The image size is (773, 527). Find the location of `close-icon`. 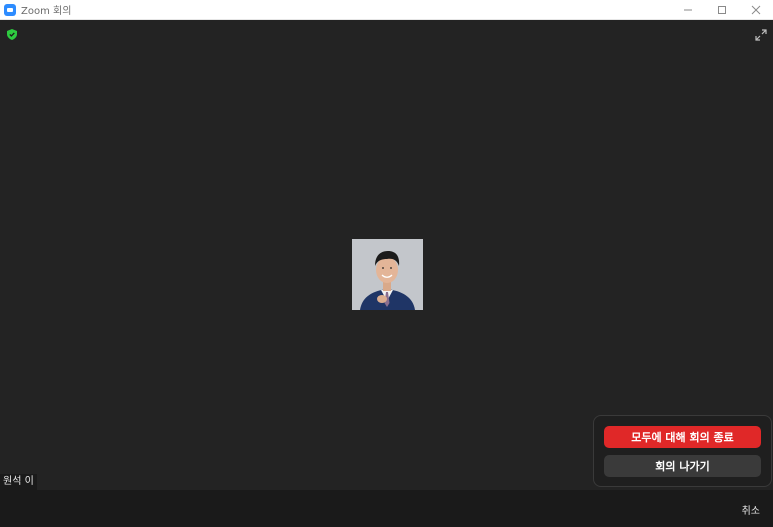

close-icon is located at coordinates (756, 10).